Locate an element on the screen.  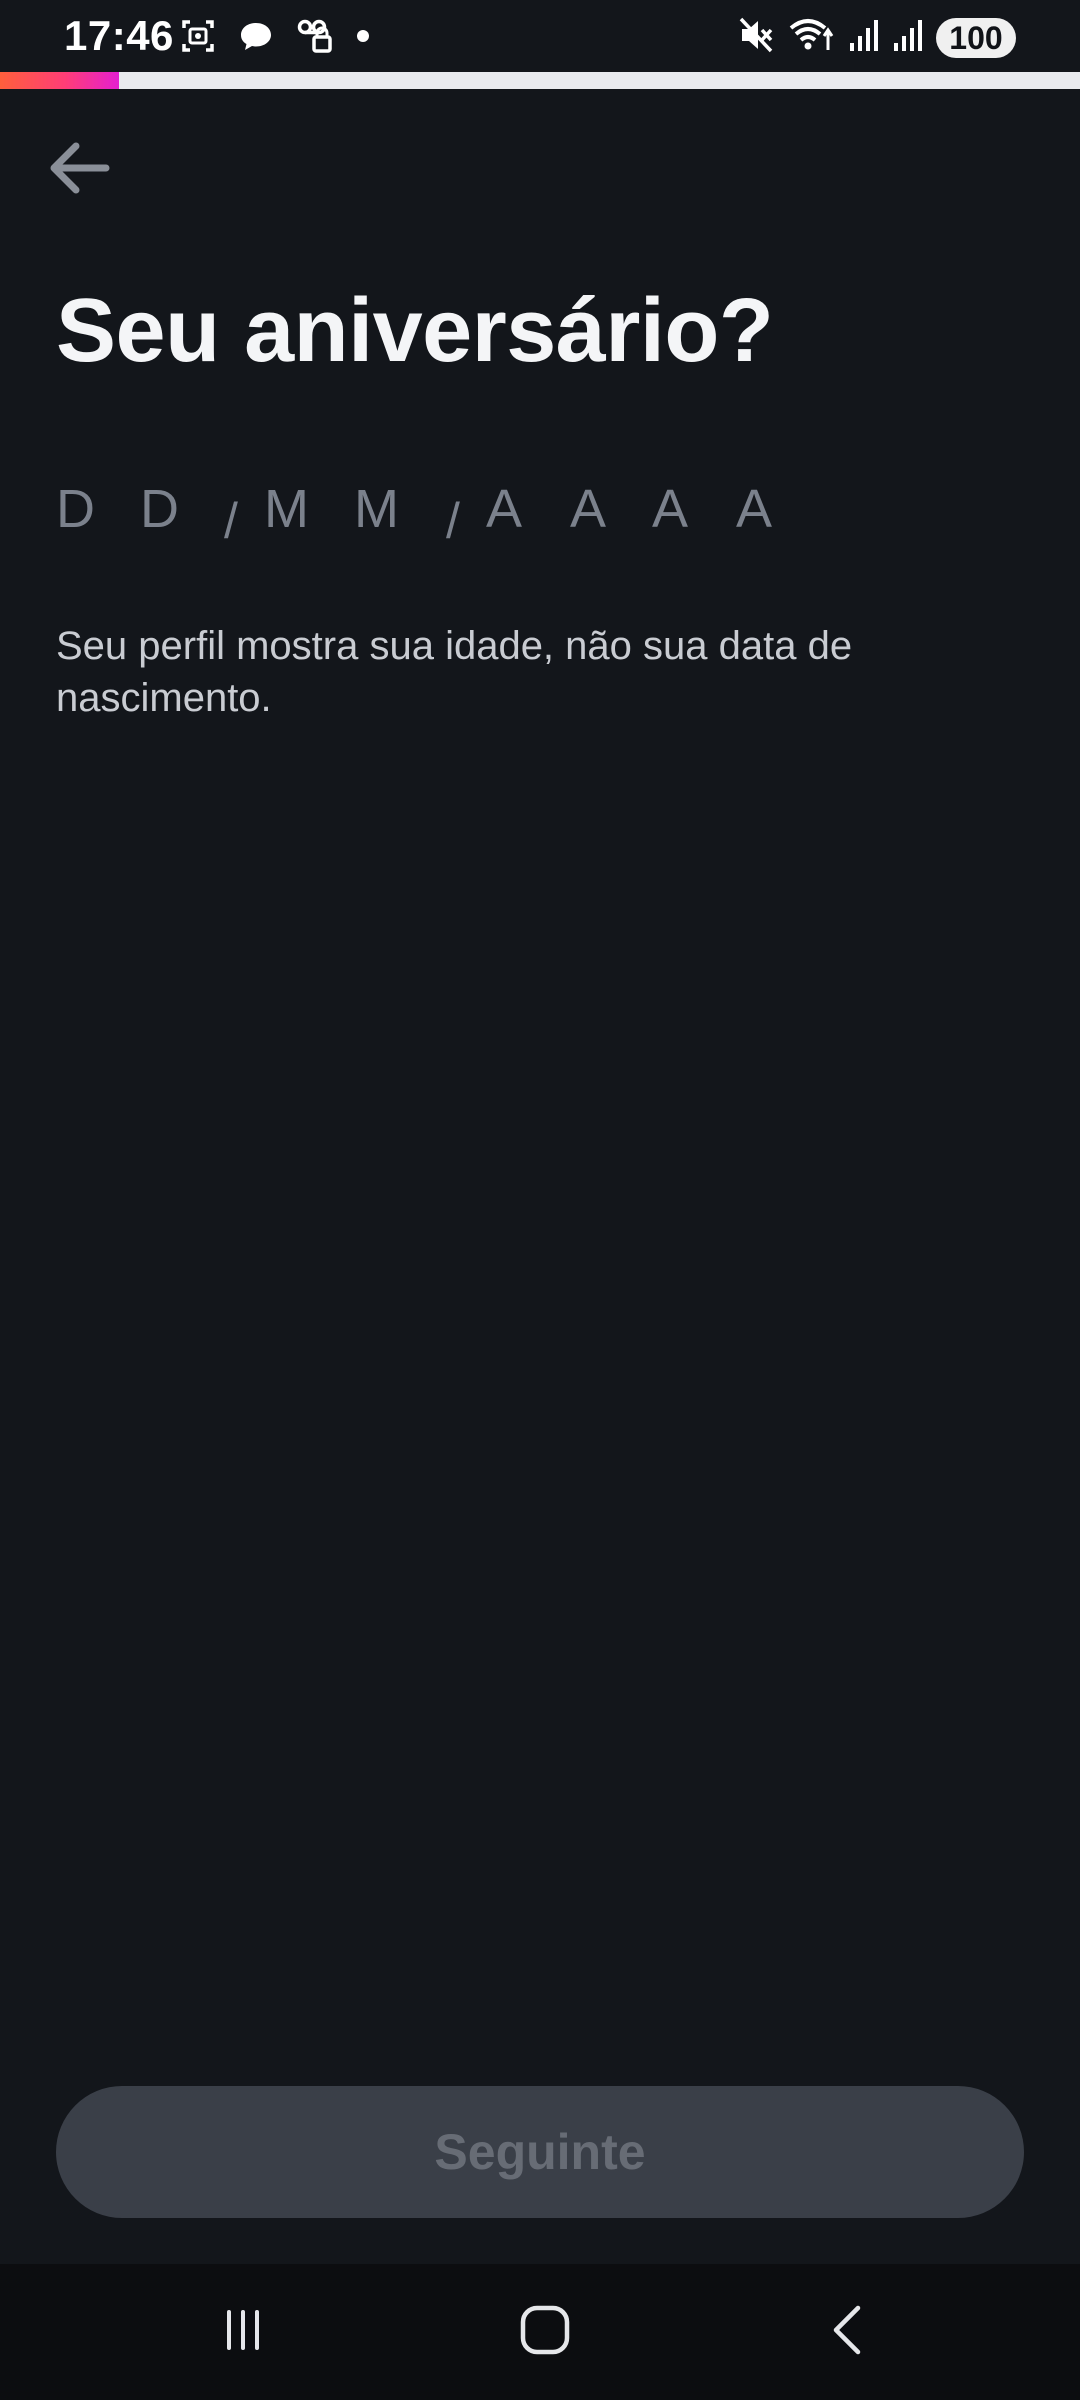
system-nav-bar is located at coordinates (540, 2332).